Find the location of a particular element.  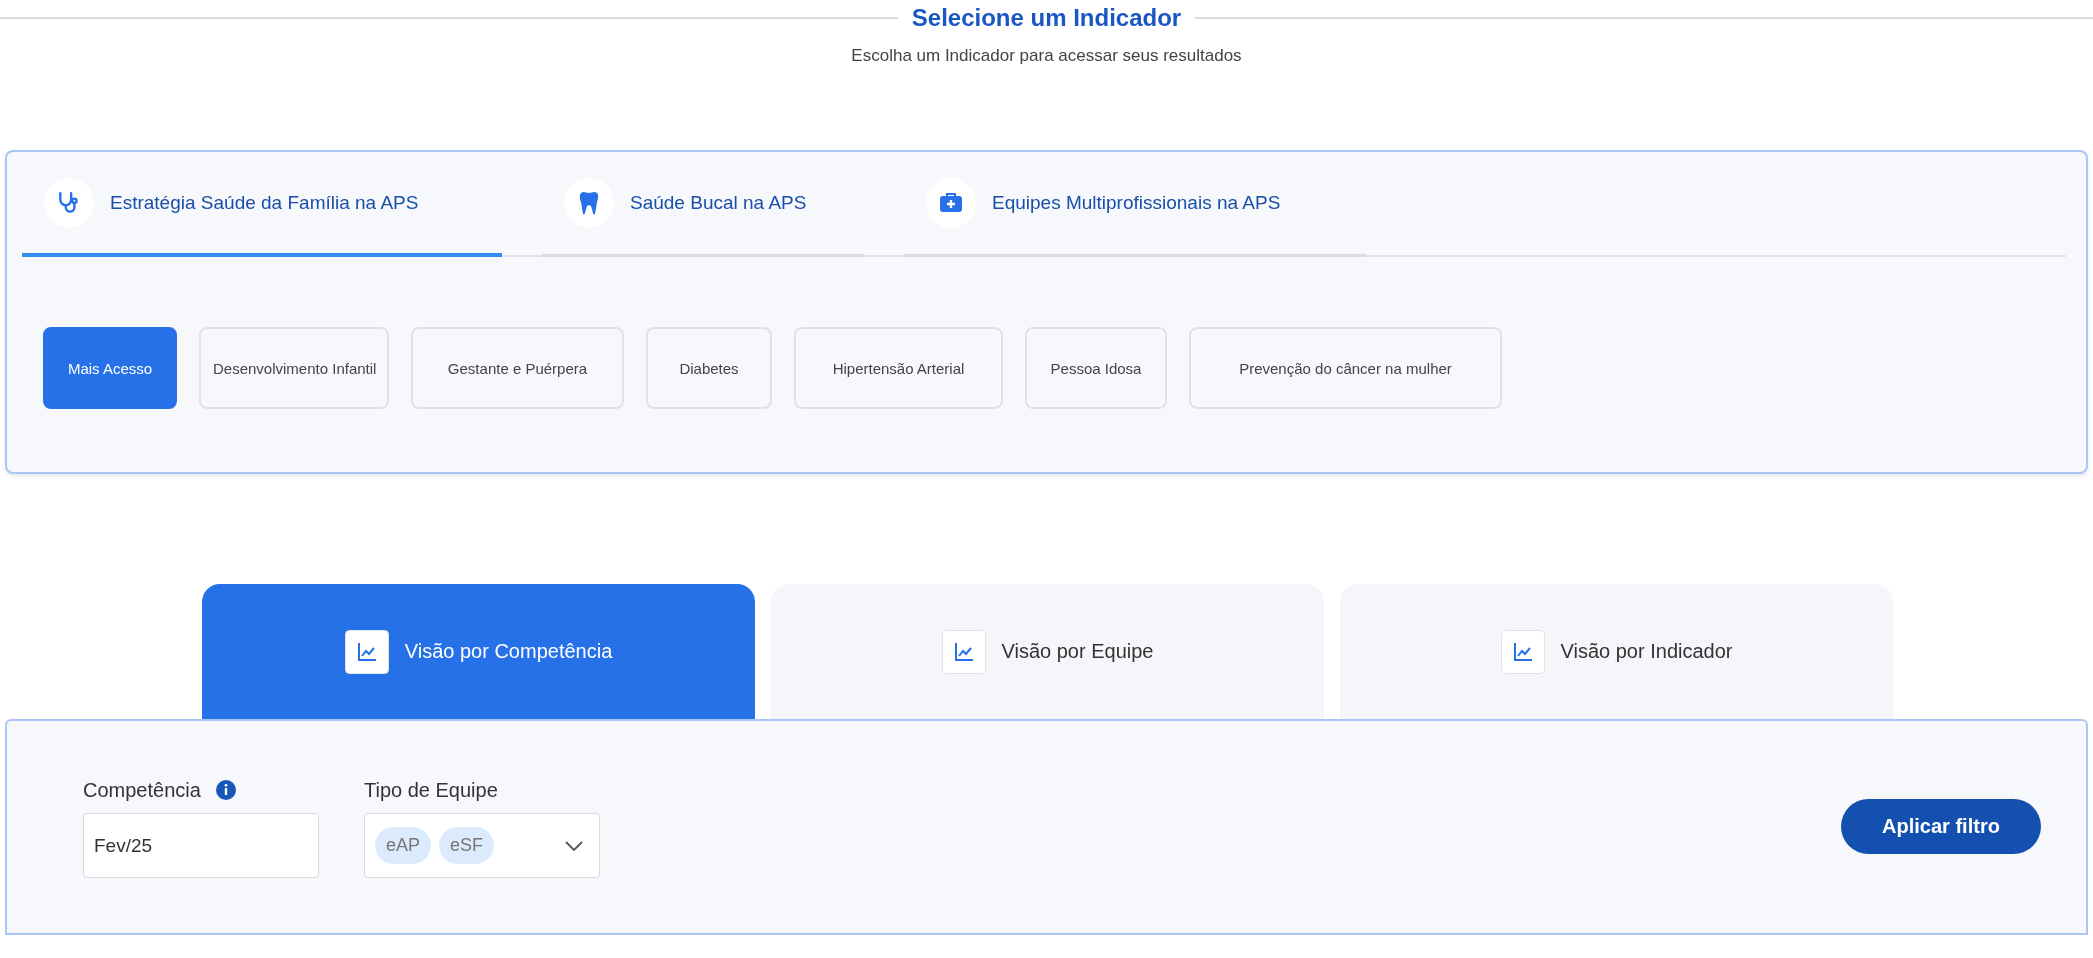

team-tag: eAP is located at coordinates (403, 845).